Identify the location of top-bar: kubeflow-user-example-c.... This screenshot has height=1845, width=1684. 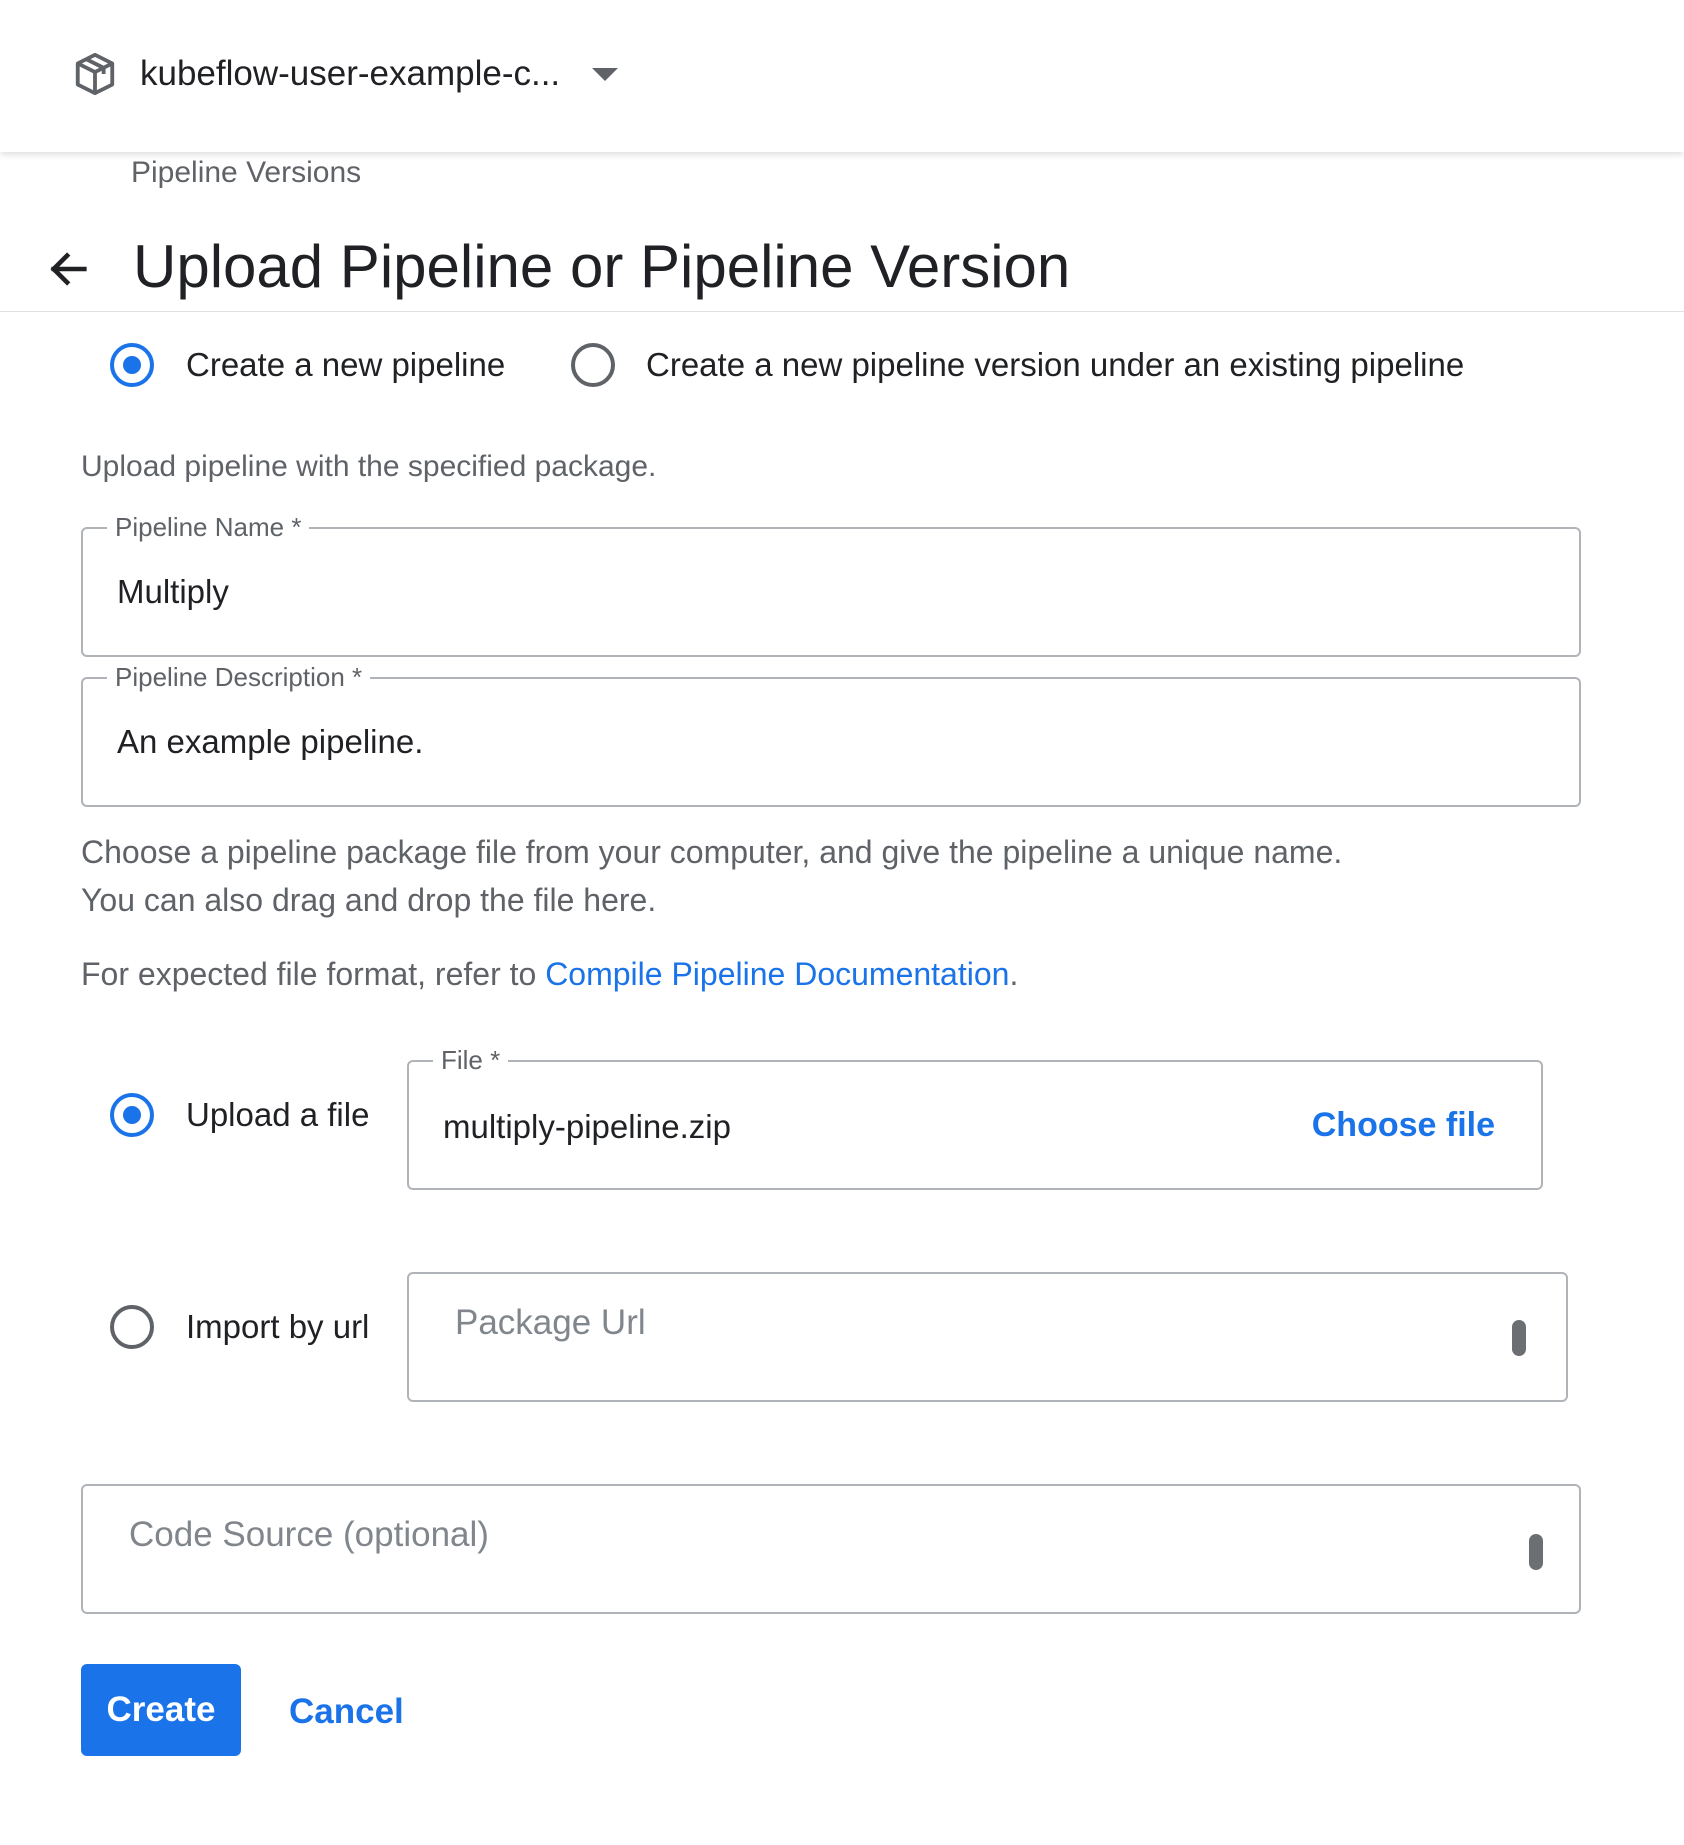
(842, 76).